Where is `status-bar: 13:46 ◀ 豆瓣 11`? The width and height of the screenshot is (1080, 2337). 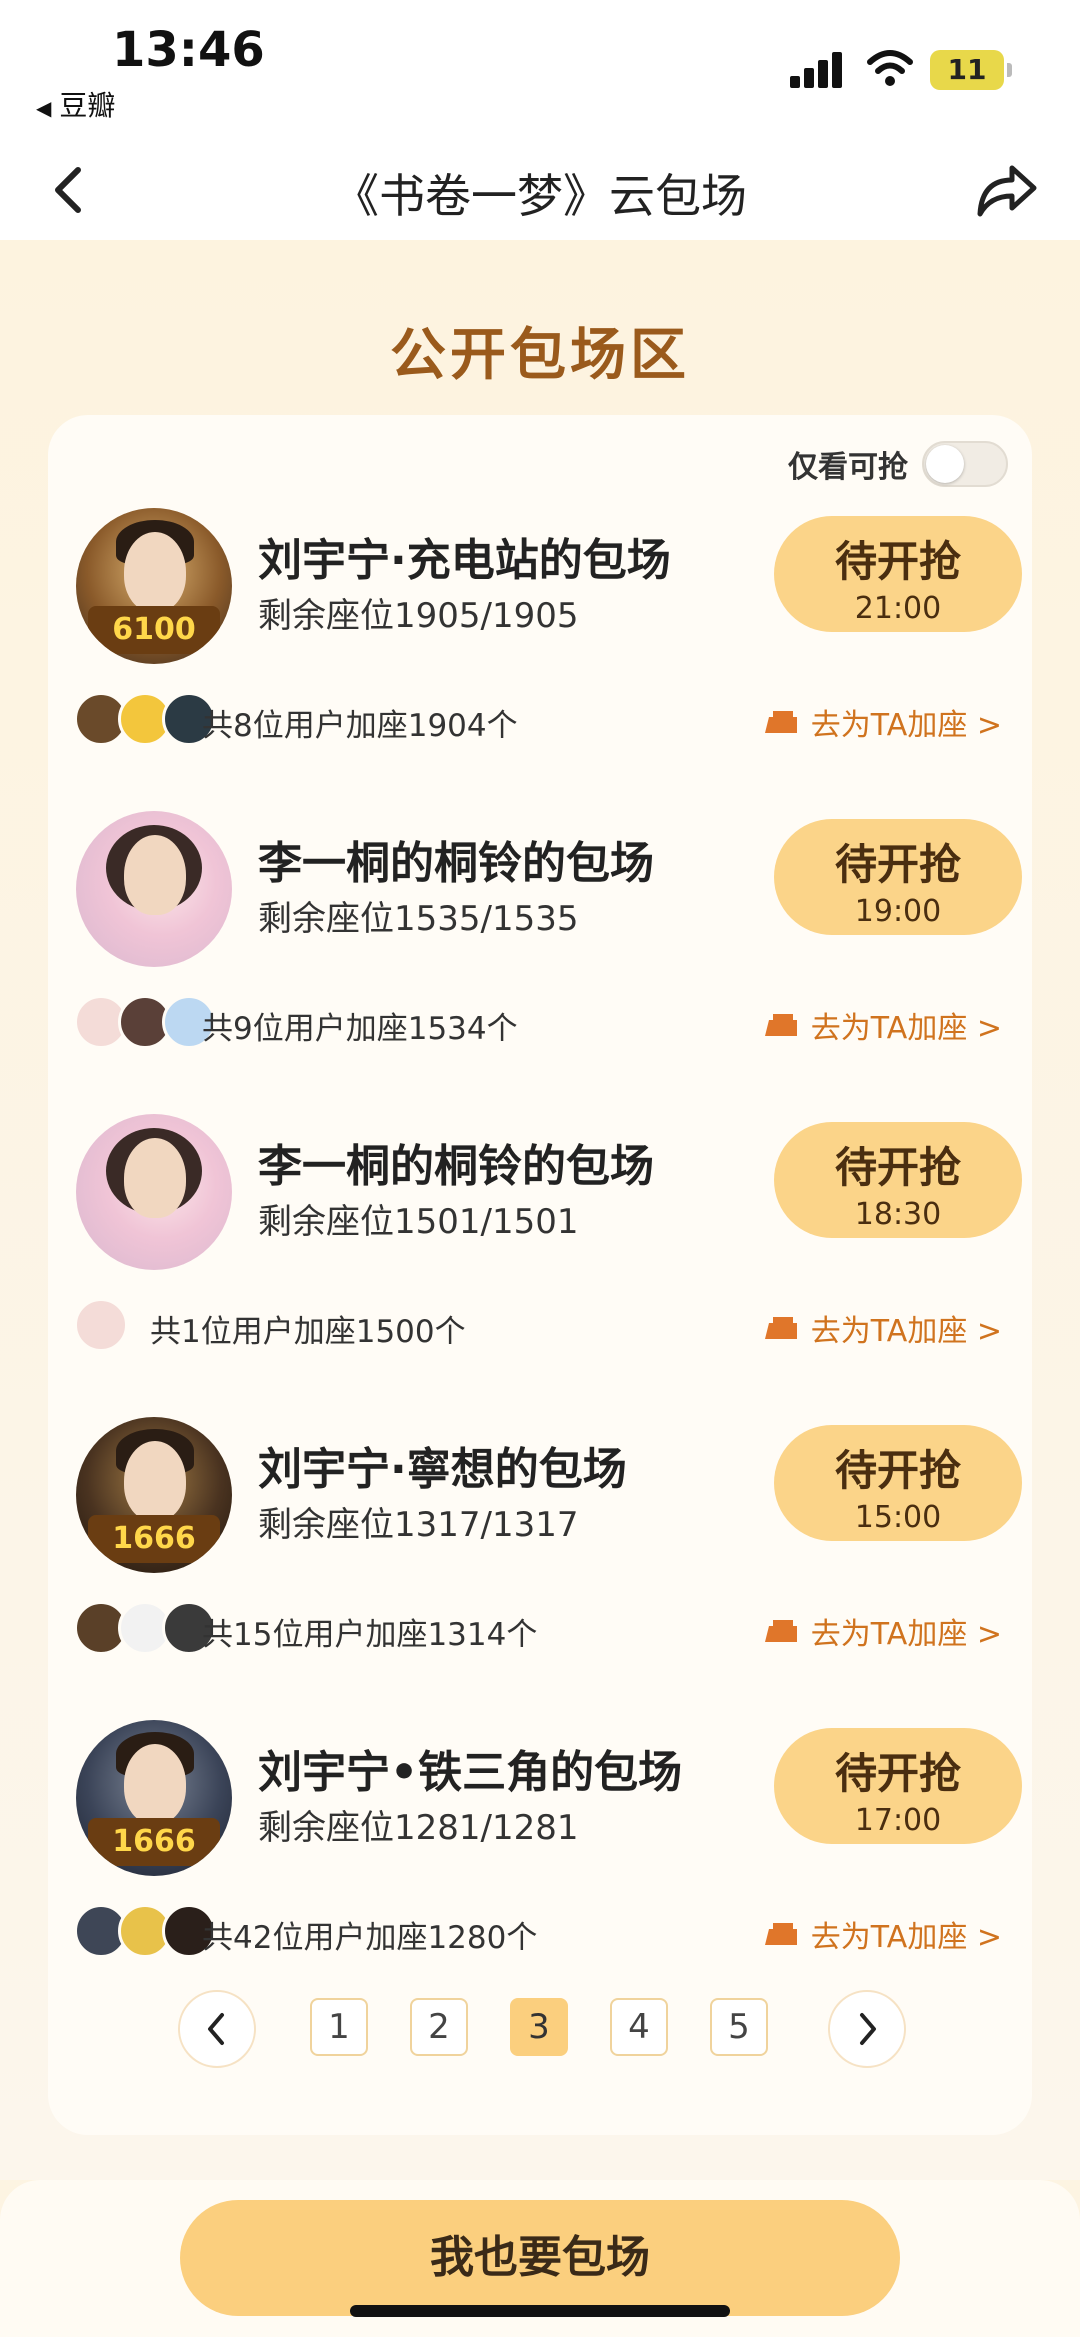
status-bar: 13:46 ◀ 豆瓣 11 is located at coordinates (540, 70).